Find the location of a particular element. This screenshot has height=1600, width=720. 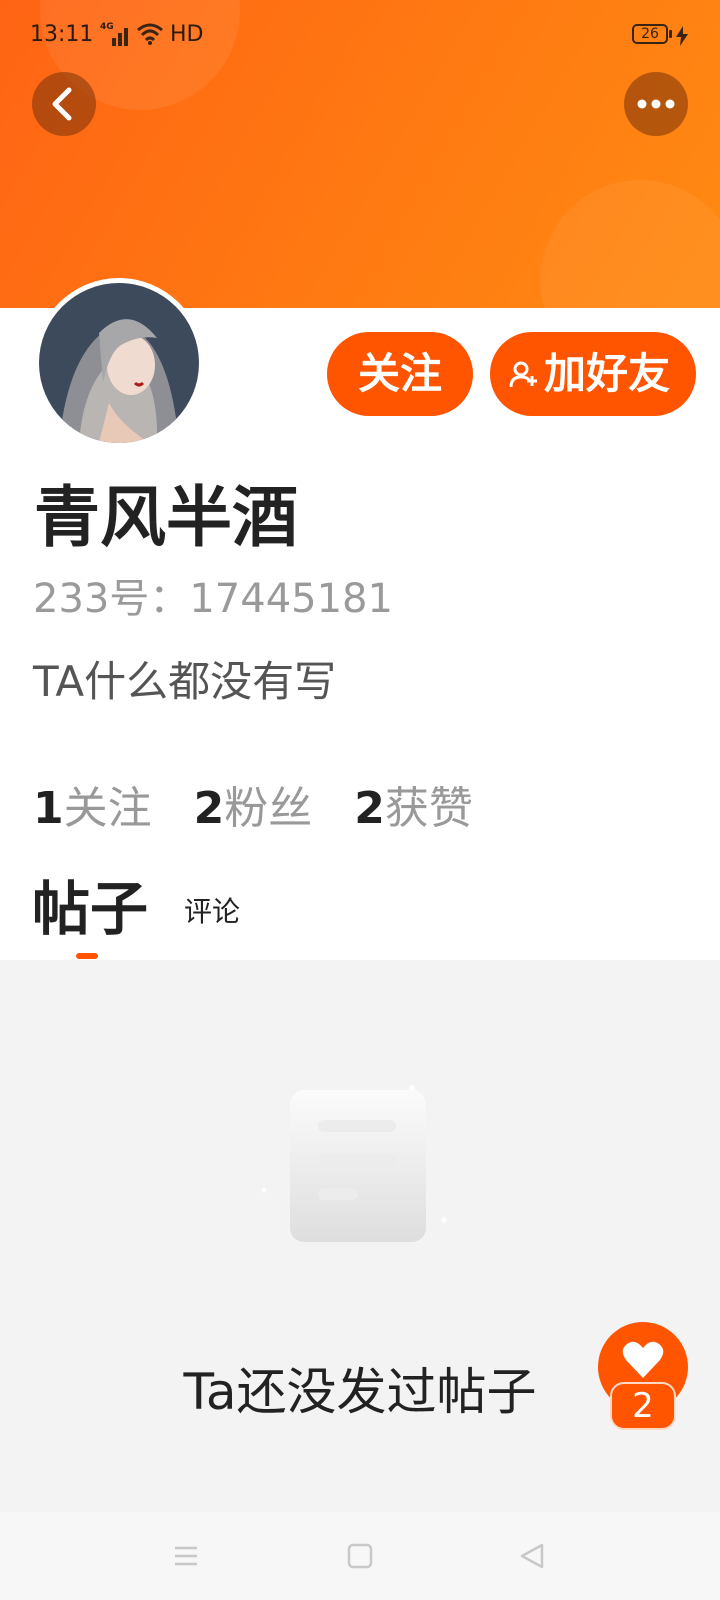

stat-following: 1 关注 is located at coordinates (92, 803).